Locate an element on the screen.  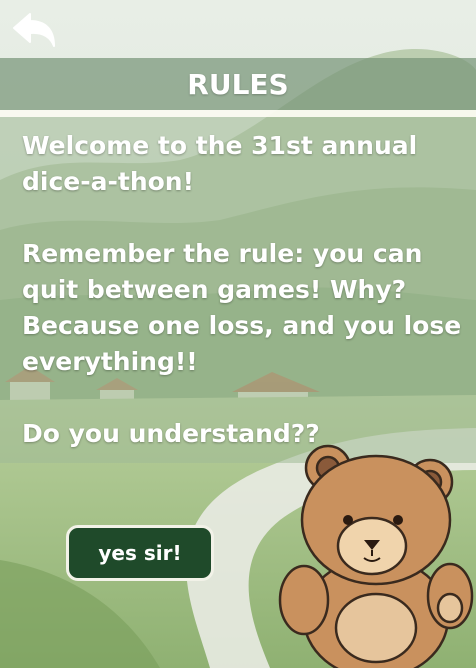
back-arrow-icon is located at coordinates (34, 30).